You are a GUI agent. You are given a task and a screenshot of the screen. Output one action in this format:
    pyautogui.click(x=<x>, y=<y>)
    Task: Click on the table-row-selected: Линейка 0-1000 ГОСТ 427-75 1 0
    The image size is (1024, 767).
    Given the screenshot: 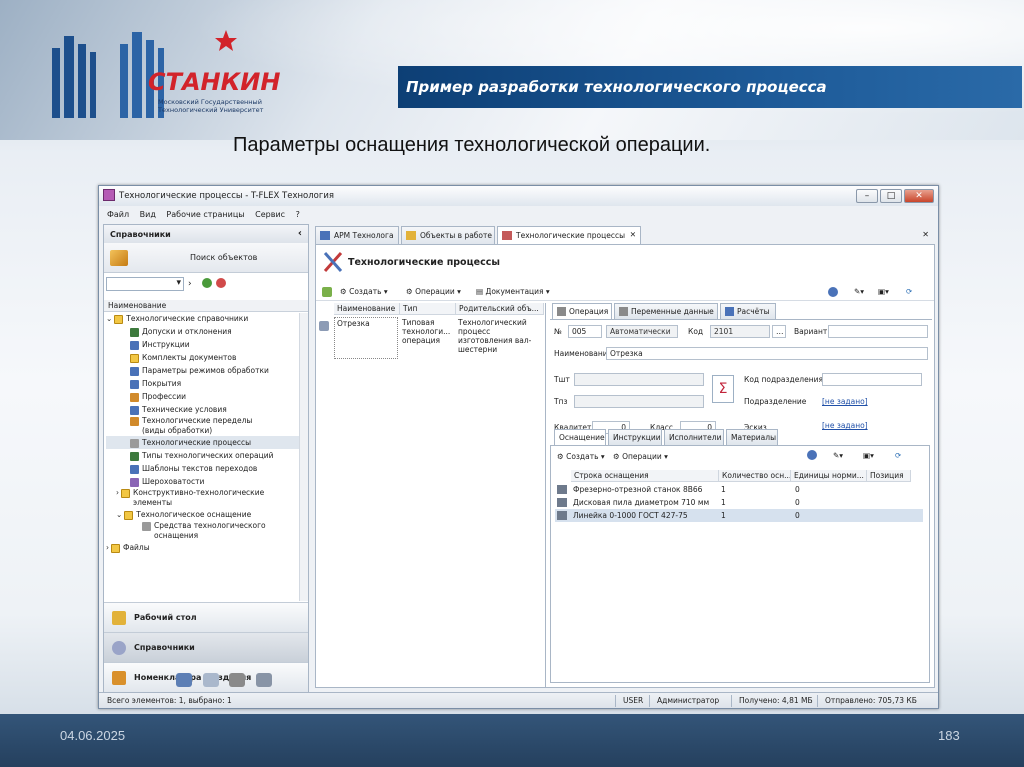 What is the action you would take?
    pyautogui.click(x=739, y=515)
    